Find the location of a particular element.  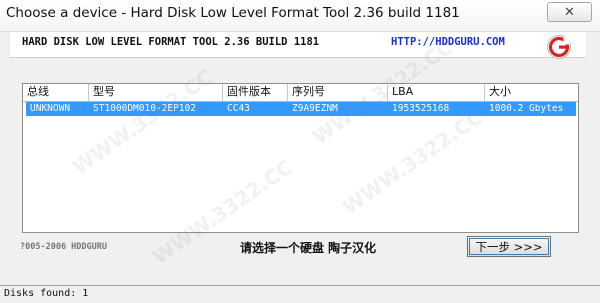

status-bar: Disks found: 1 is located at coordinates (300, 294).